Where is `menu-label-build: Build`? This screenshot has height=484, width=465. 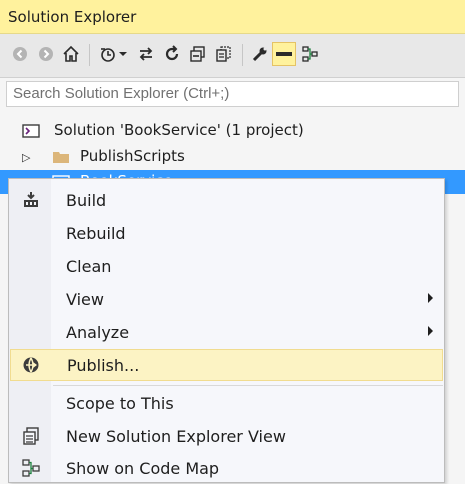
menu-label-build: Build is located at coordinates (86, 200).